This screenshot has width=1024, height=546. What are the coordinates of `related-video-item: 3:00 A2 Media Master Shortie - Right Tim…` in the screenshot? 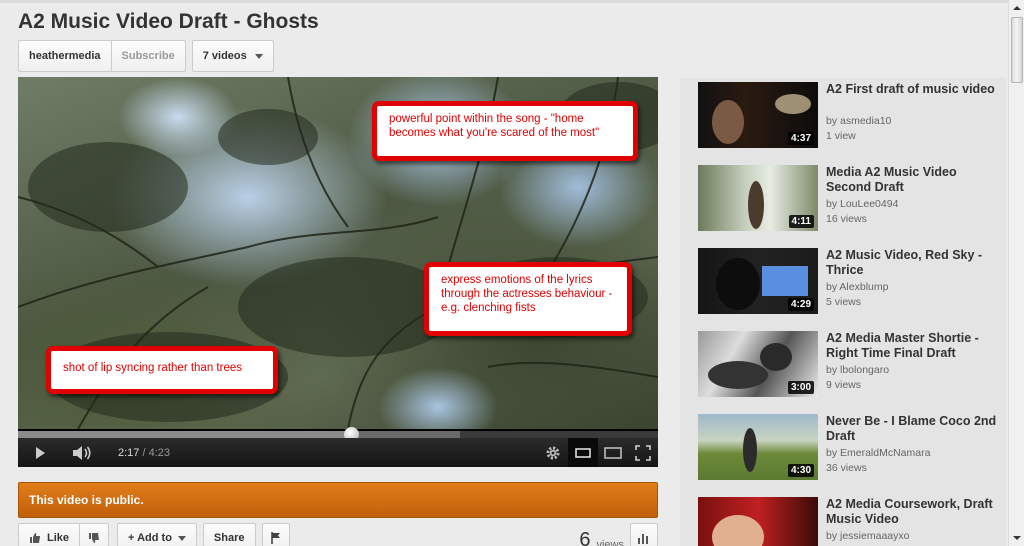 It's located at (848, 363).